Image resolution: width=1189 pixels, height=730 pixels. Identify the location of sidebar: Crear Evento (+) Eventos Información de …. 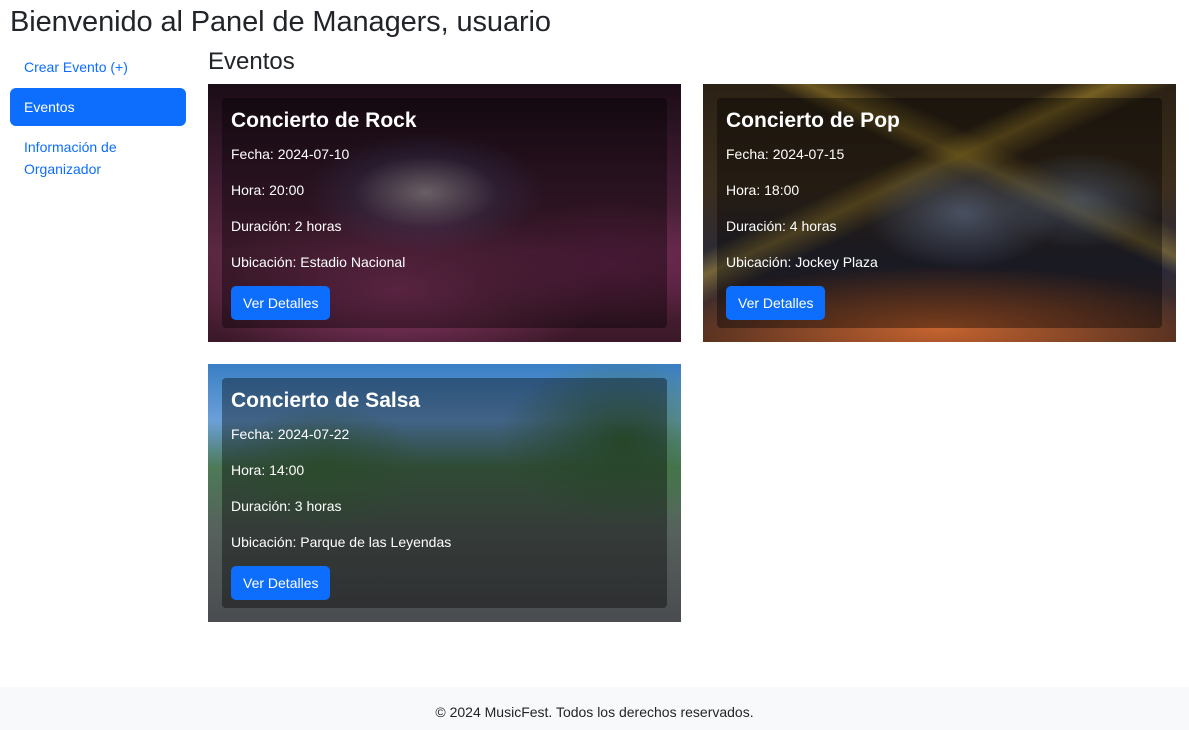
(98, 118).